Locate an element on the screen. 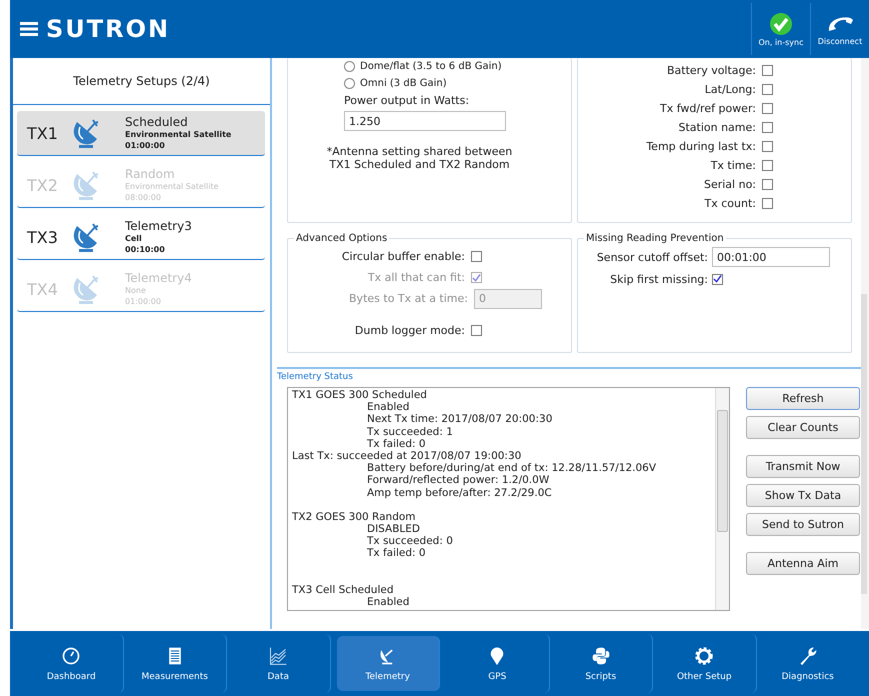 This screenshot has width=869, height=696. log-line: TX2 GOES 300 Random is located at coordinates (354, 516).